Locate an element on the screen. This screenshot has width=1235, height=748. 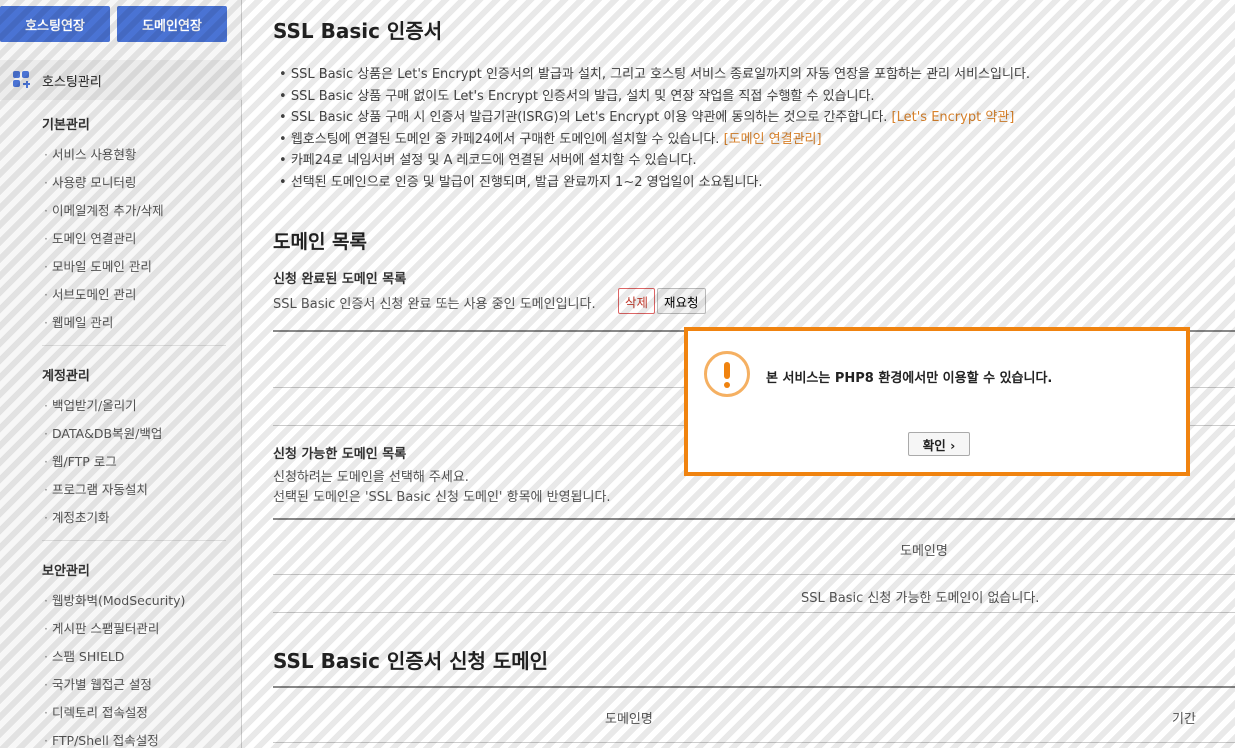
top-buttons: 호스팅연장 도메인연장 is located at coordinates (121, 24).